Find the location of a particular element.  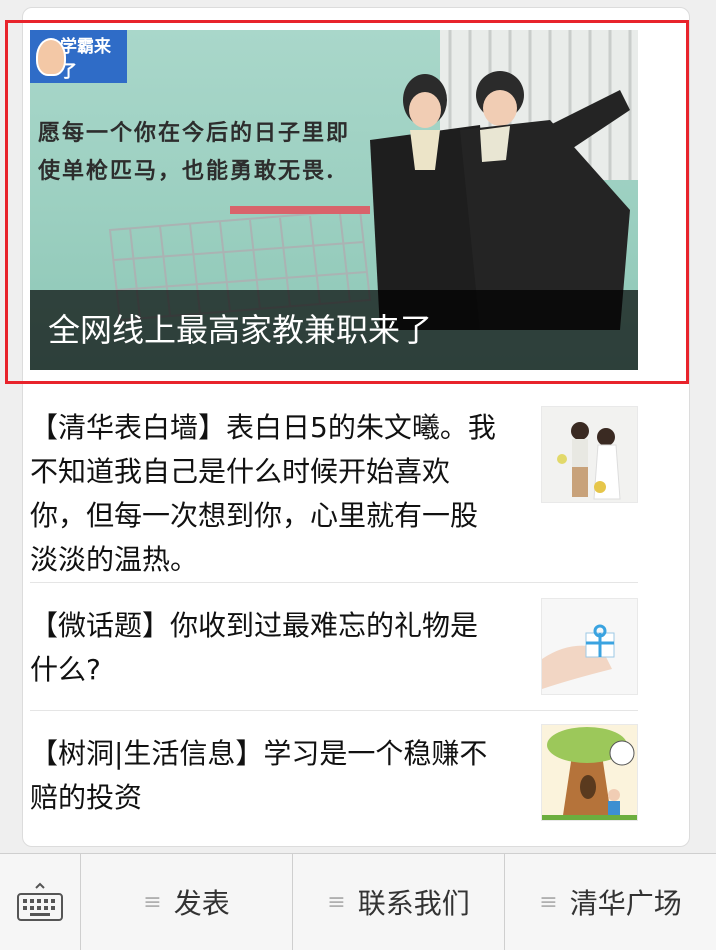

keyboard-icon is located at coordinates (40, 901).